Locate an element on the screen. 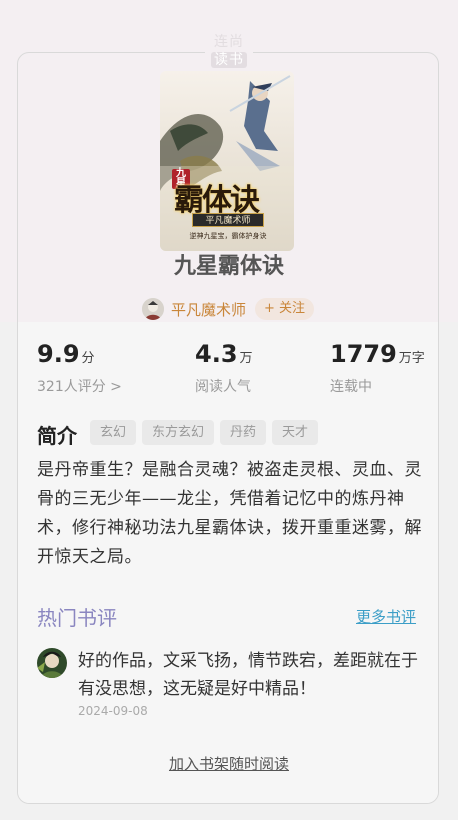  follow-button: + 关注 is located at coordinates (285, 309).